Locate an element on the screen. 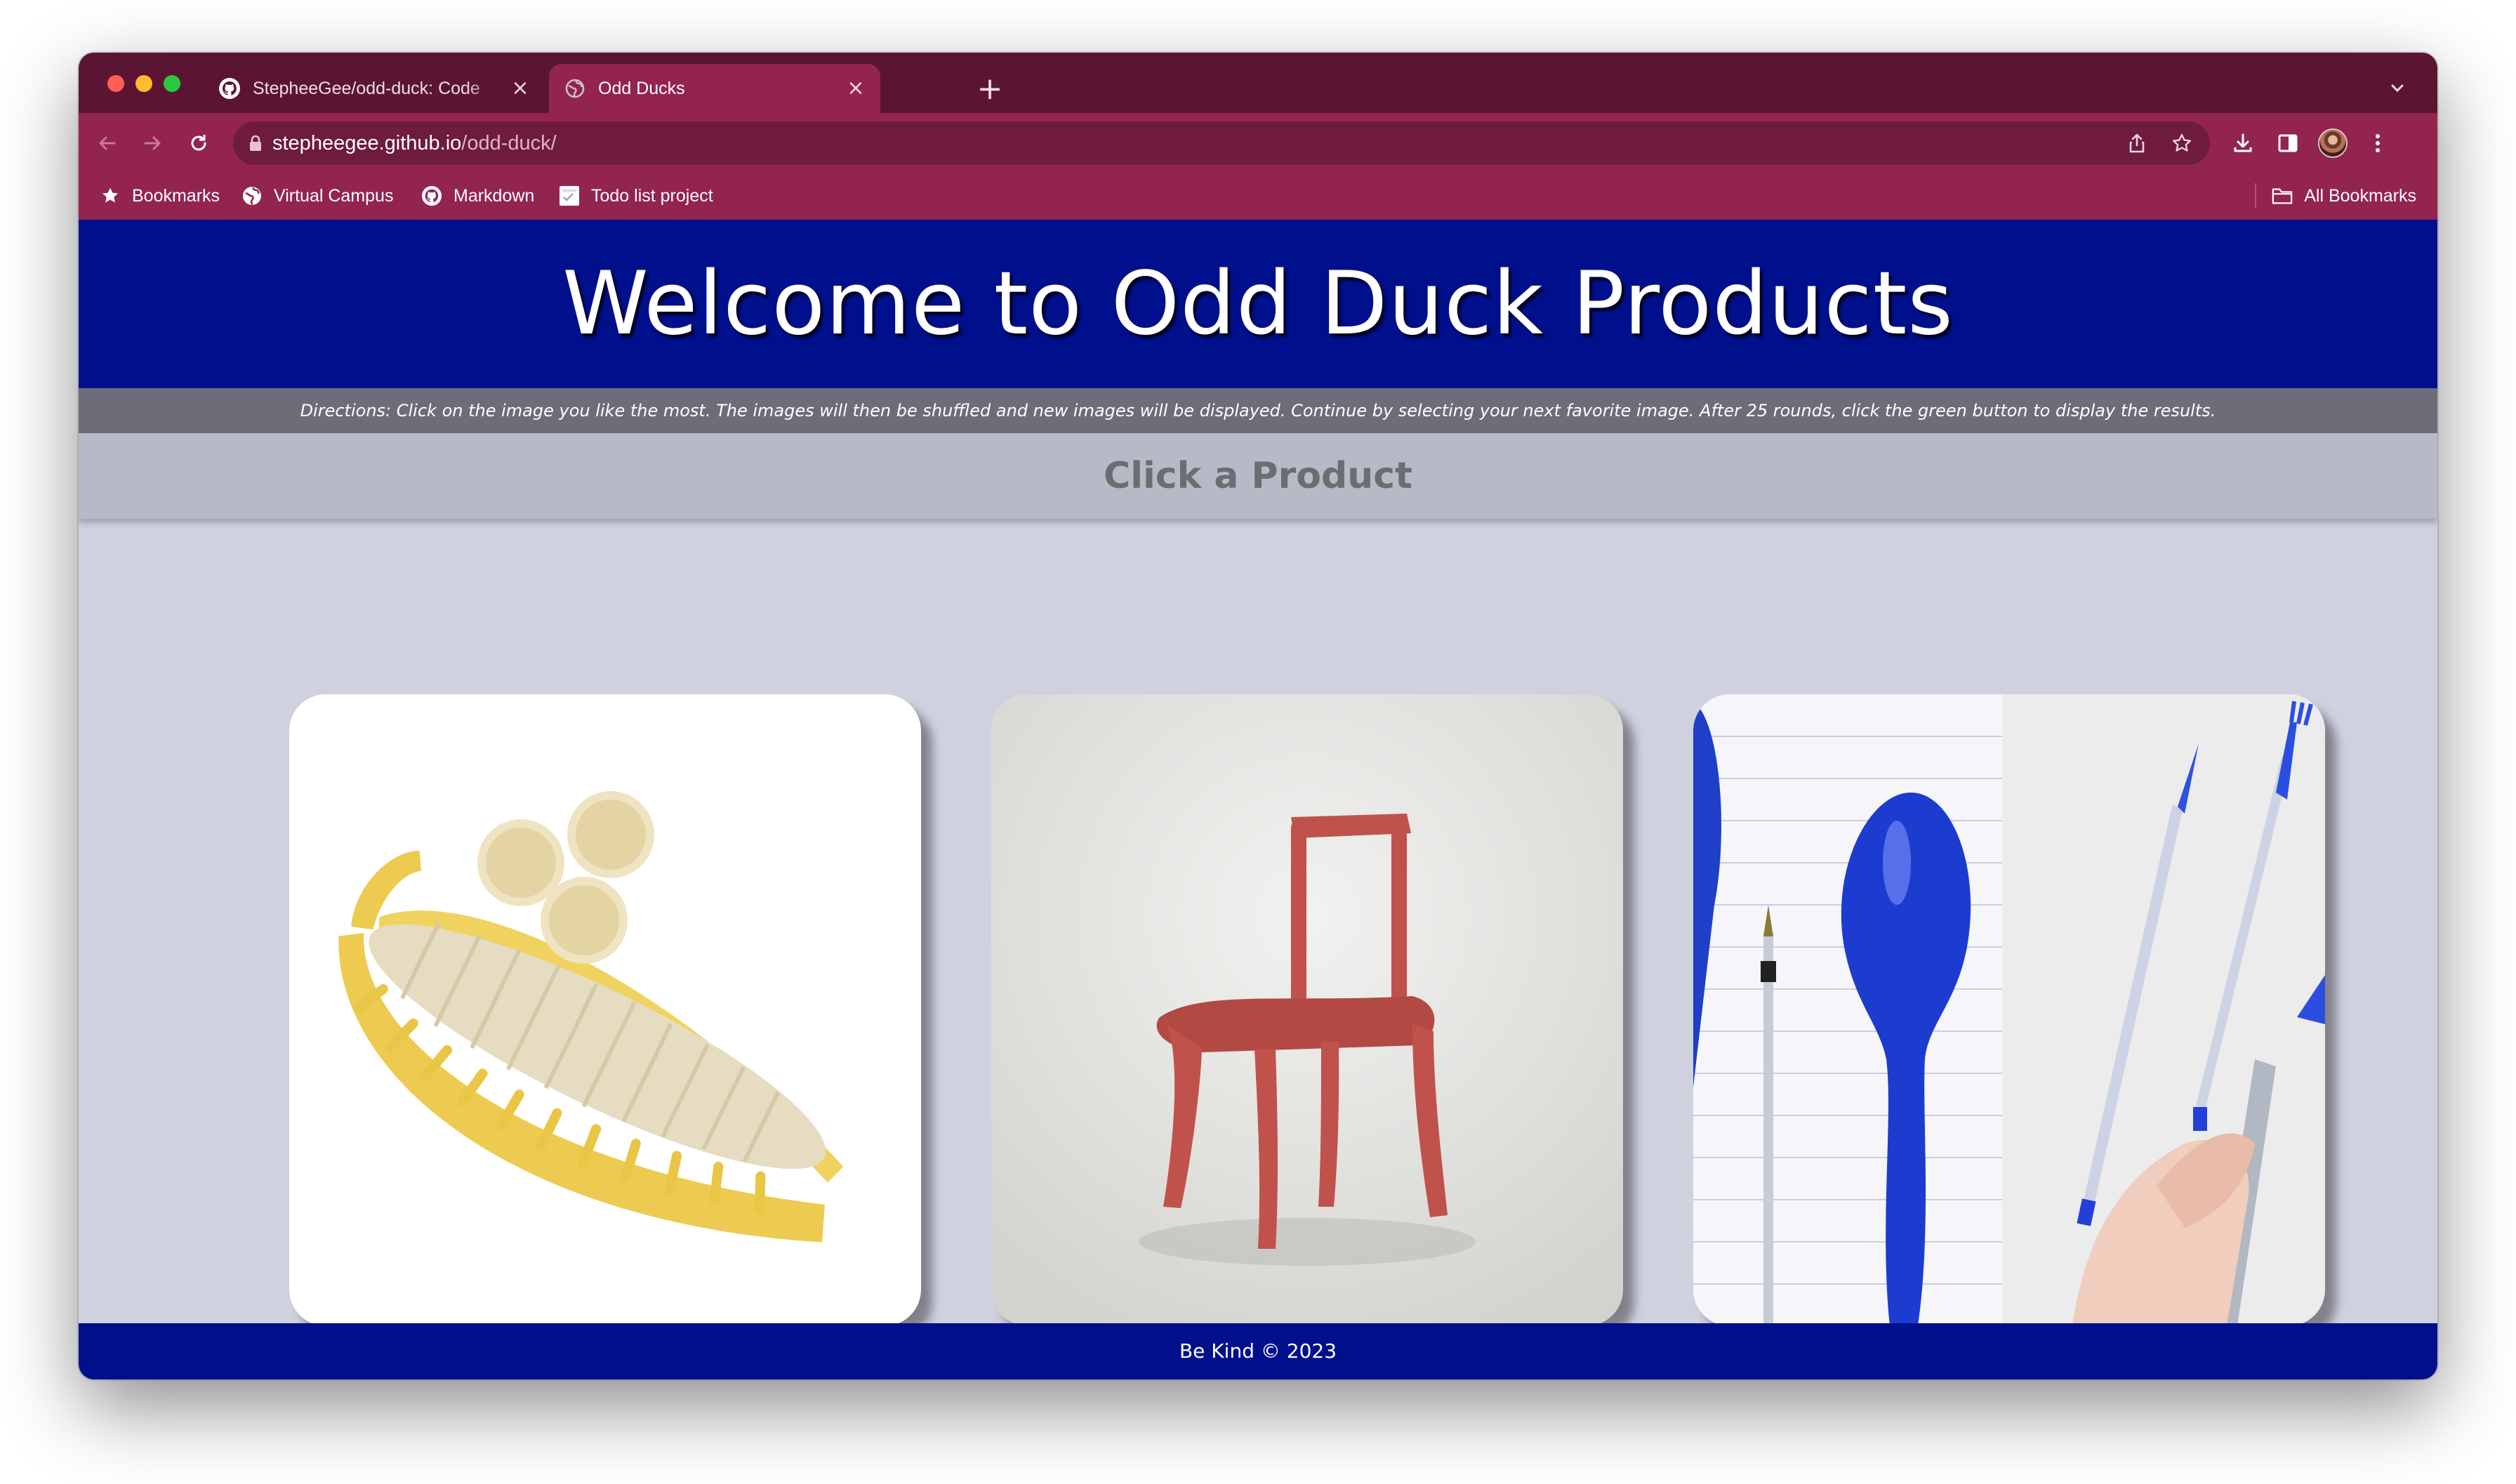 This screenshot has height=1484, width=2516. kebab-menu-icon is located at coordinates (2378, 143).